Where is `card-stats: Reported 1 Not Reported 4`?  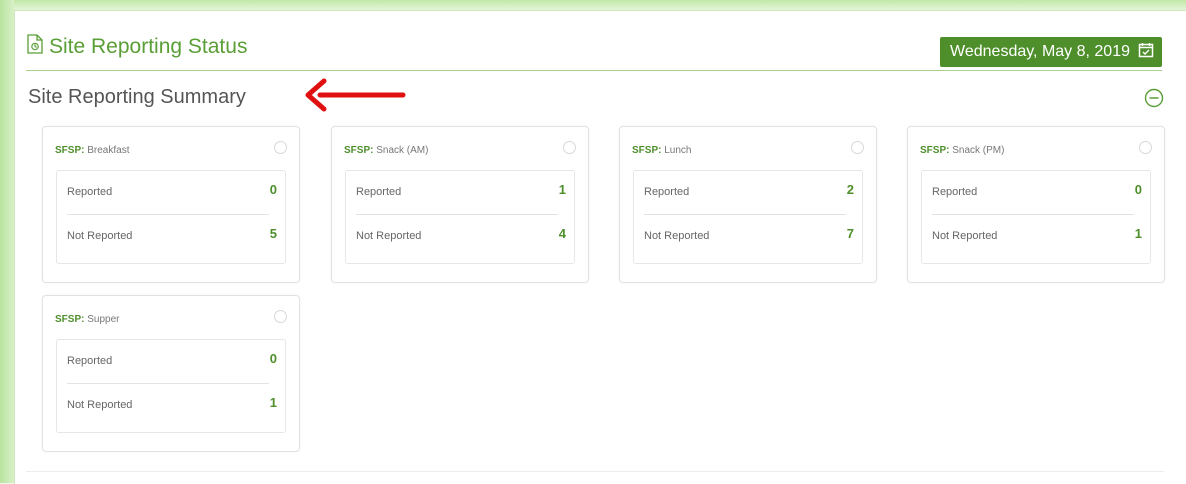
card-stats: Reported 1 Not Reported 4 is located at coordinates (460, 217).